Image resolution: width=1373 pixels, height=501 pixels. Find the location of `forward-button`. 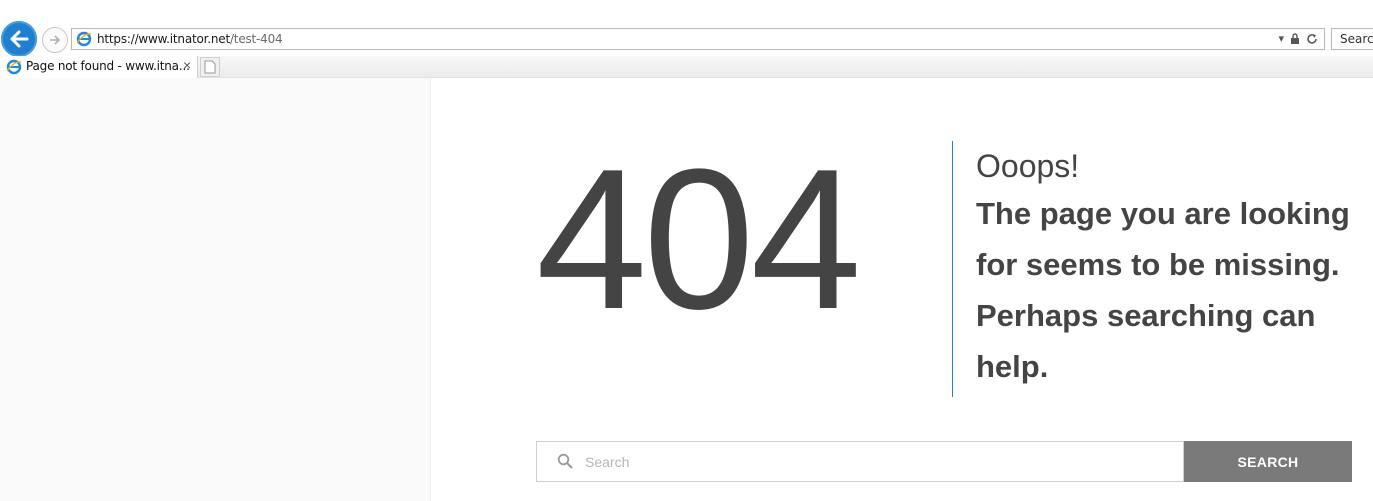

forward-button is located at coordinates (55, 40).